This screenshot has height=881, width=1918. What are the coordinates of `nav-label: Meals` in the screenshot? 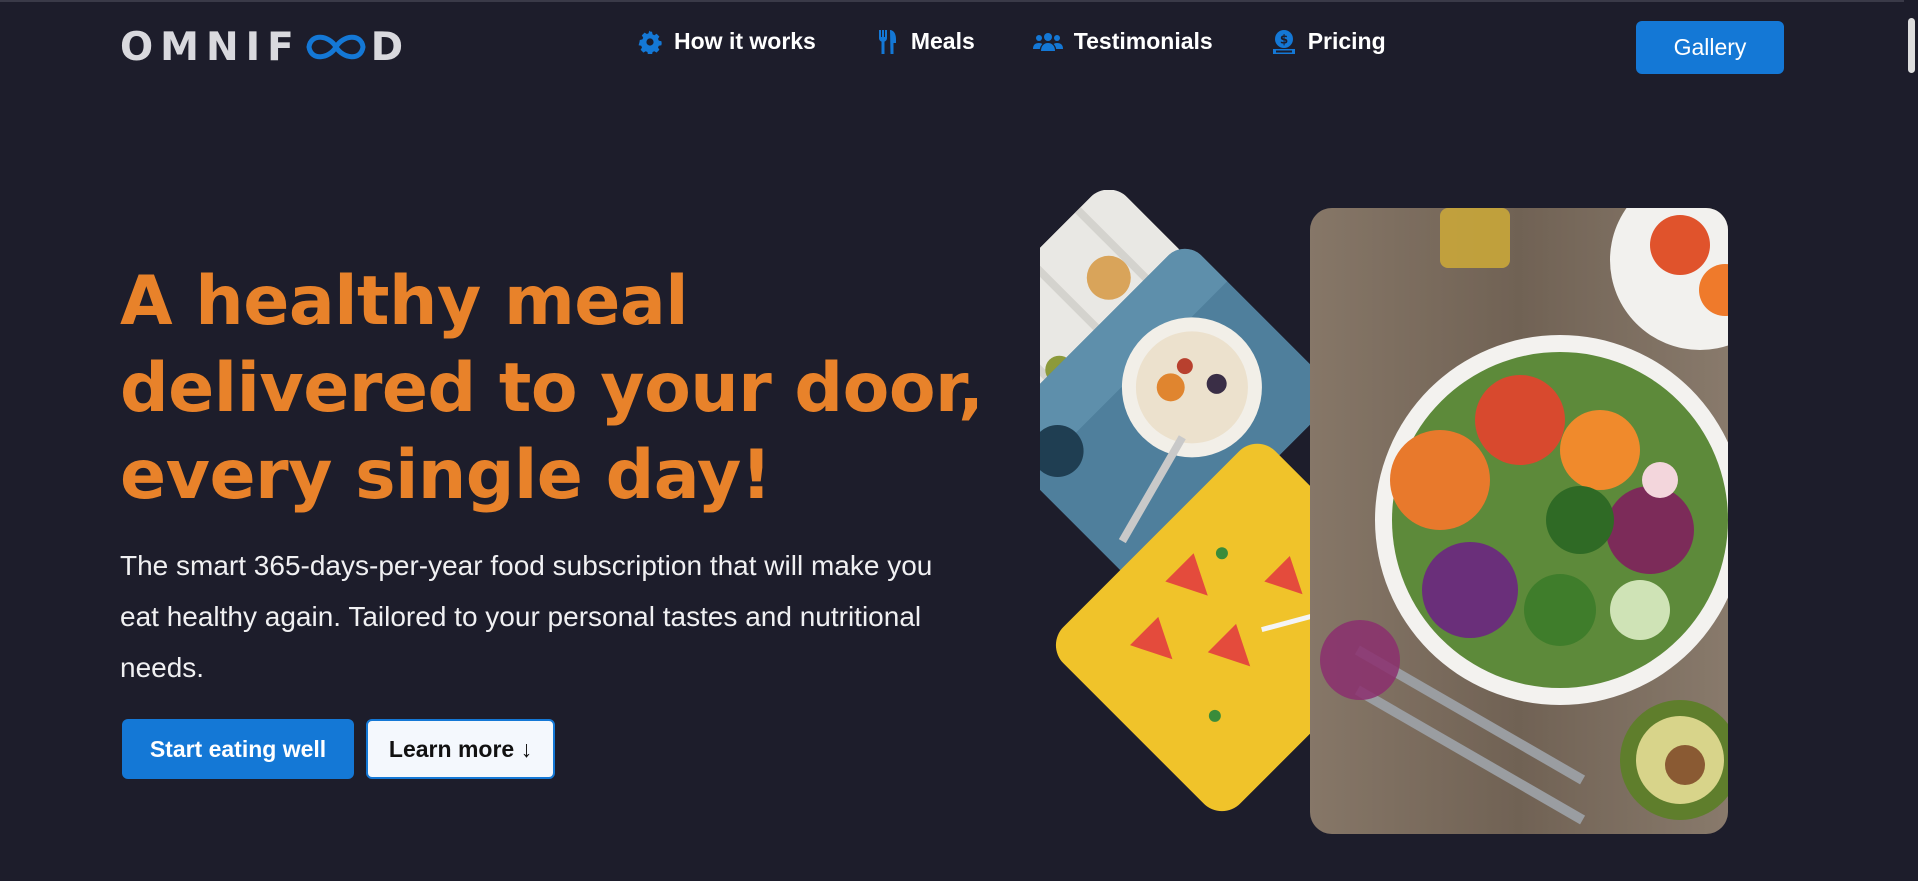 It's located at (942, 41).